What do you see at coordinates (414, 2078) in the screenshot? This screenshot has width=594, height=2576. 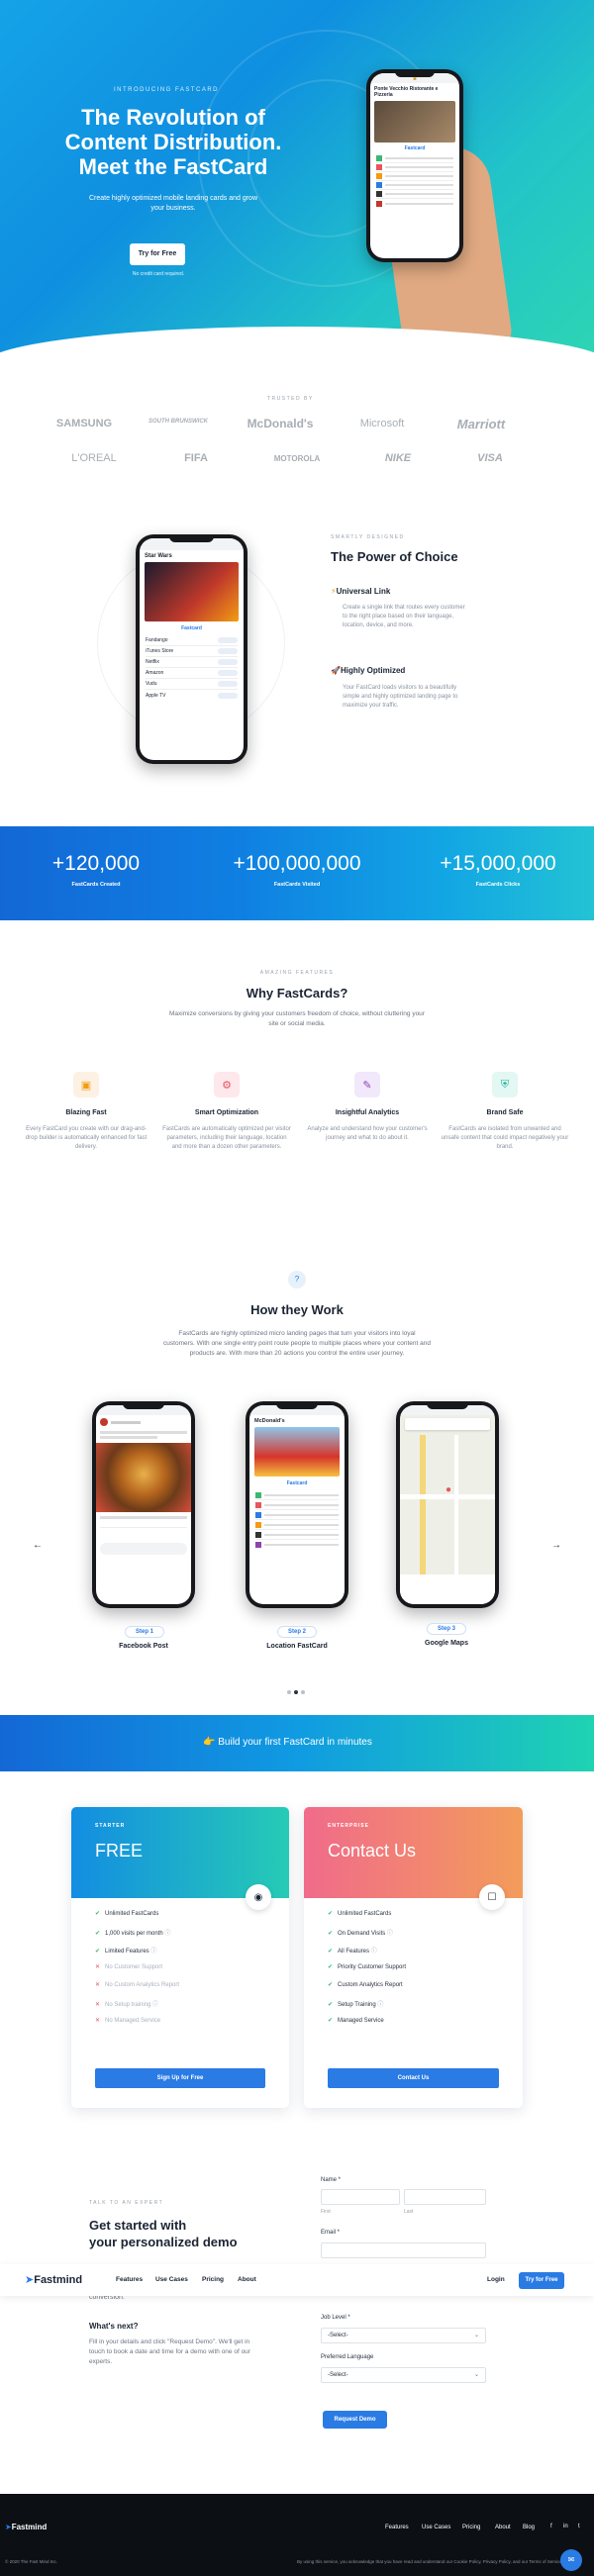 I see `contact-us-button: Contact Us` at bounding box center [414, 2078].